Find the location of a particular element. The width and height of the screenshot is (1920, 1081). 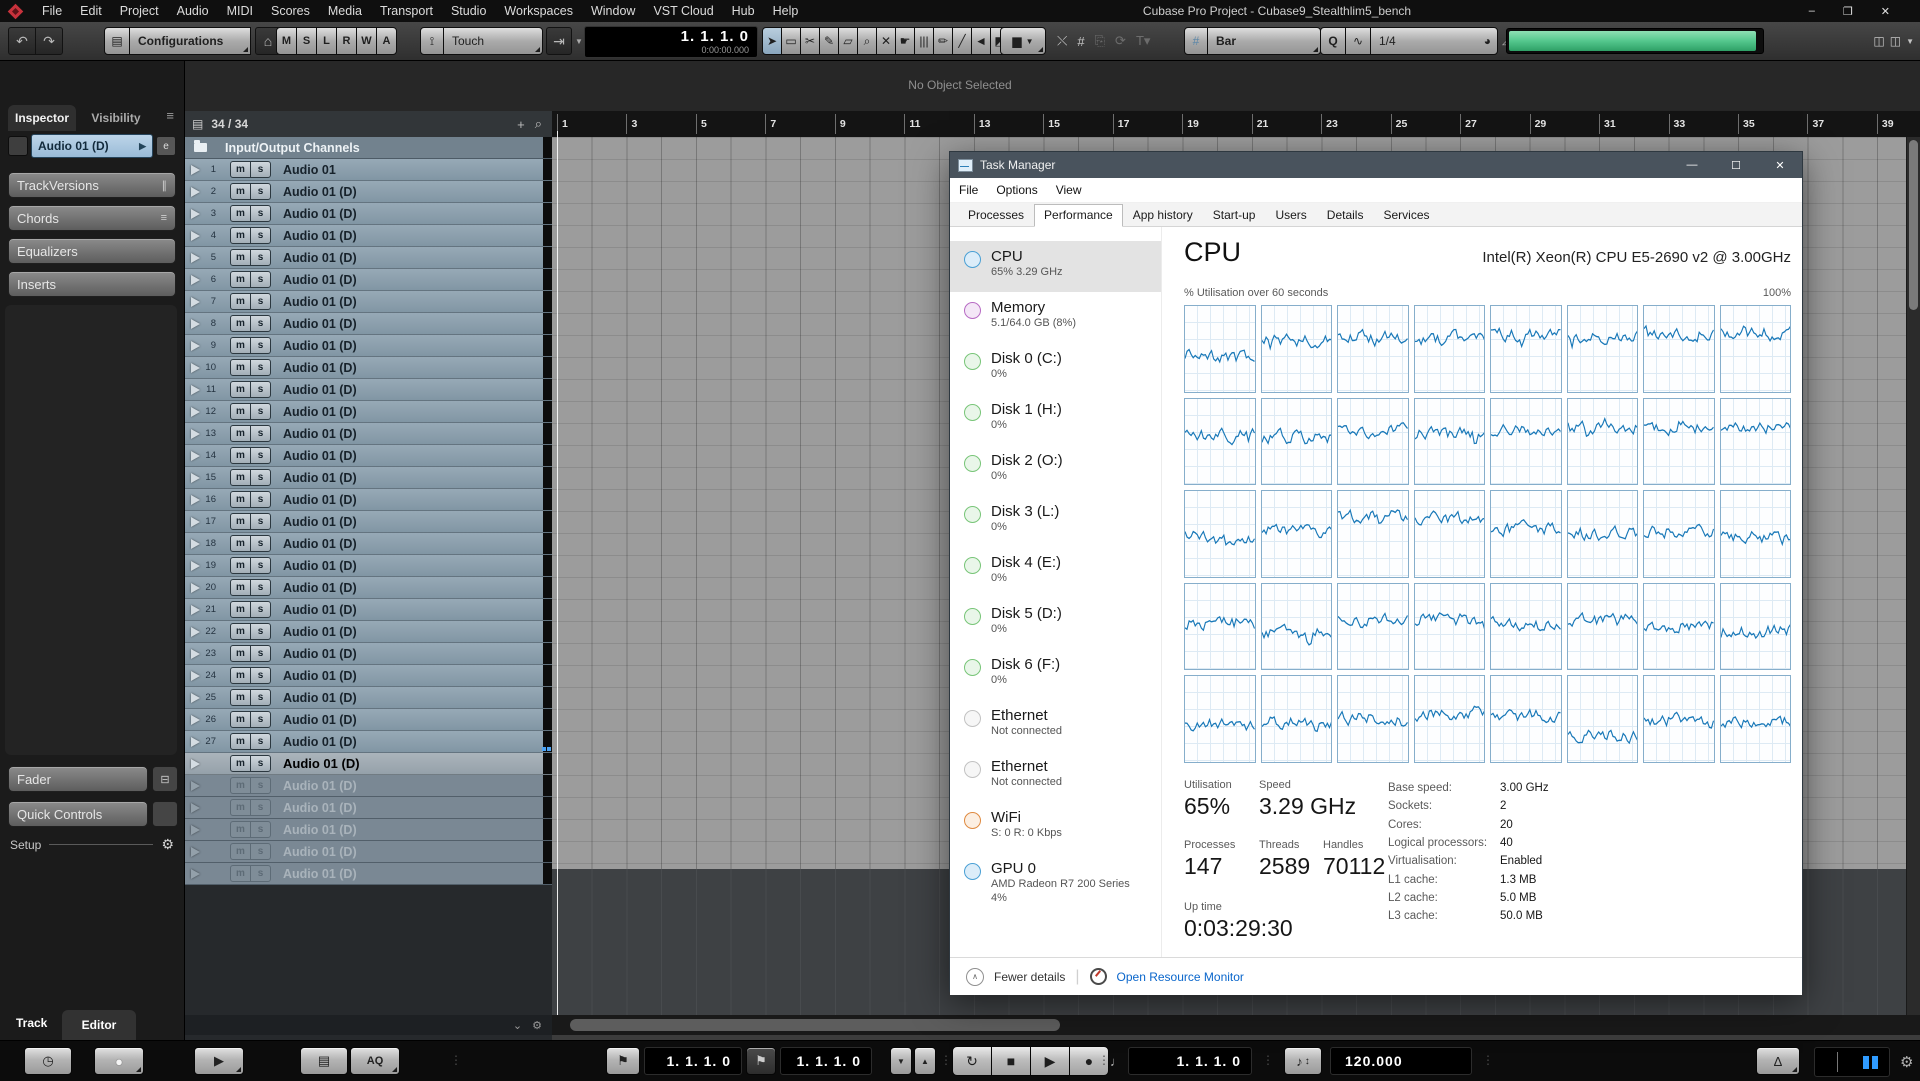

tab-visibility: Visibility is located at coordinates (116, 118).